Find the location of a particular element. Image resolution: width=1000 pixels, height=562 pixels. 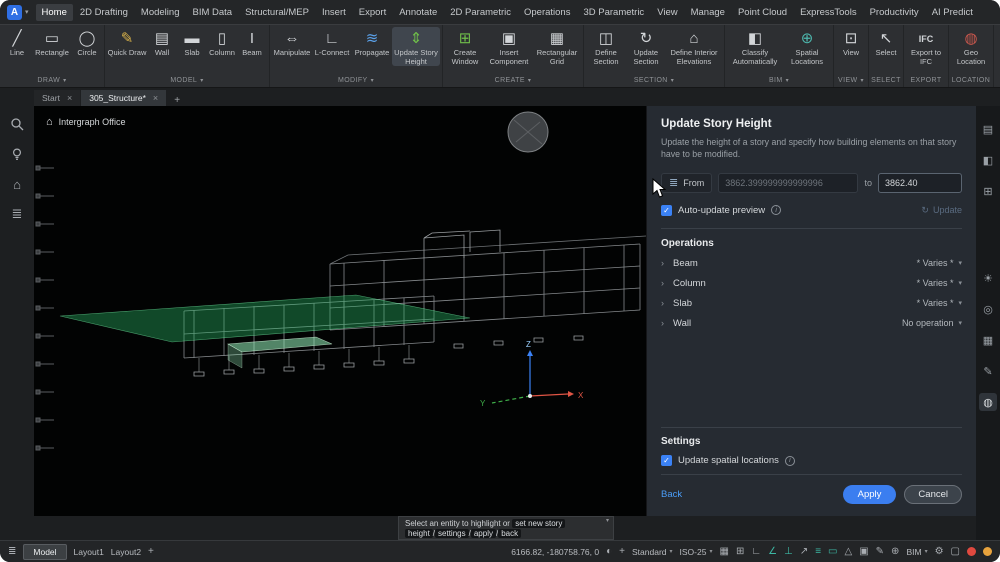

command-option-settings: settings is located at coordinates (452, 533).